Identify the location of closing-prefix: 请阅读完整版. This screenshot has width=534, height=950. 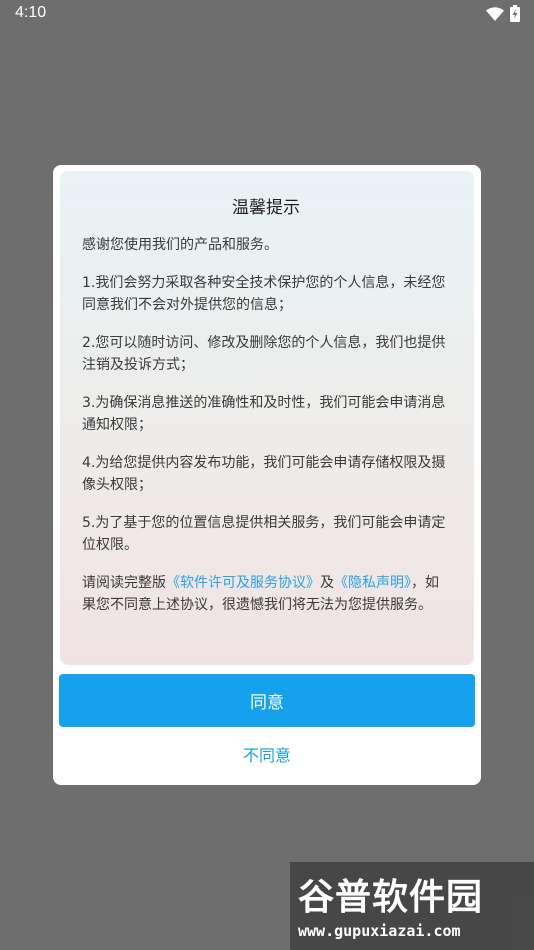
(124, 583).